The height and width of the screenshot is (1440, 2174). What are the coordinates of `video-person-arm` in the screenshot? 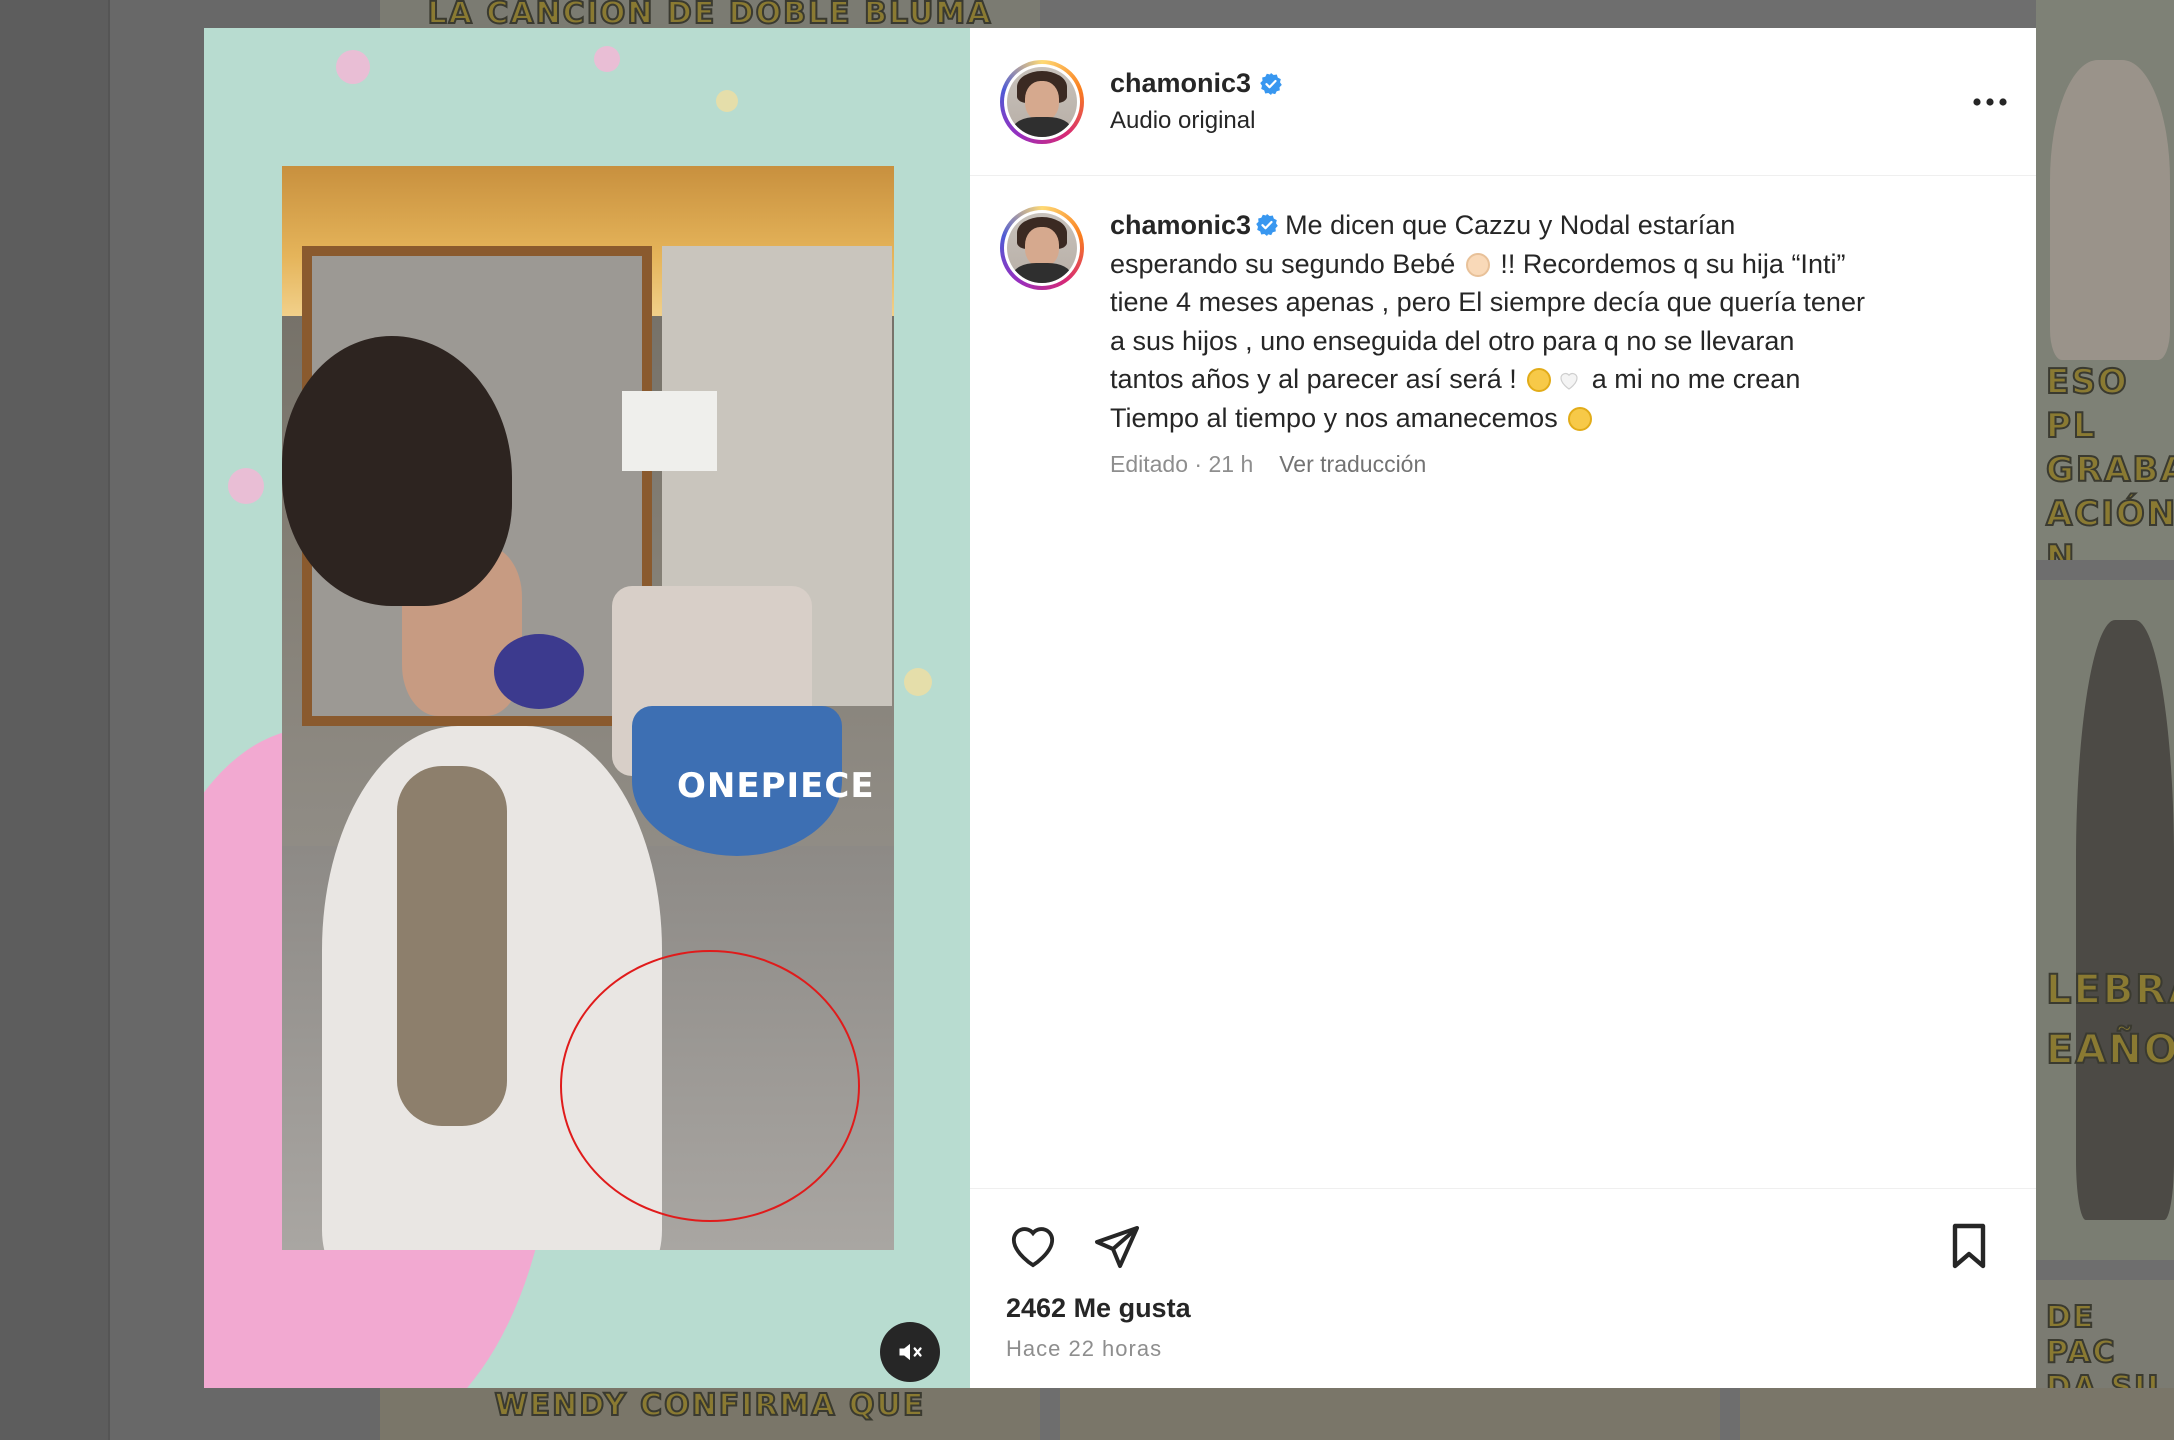 It's located at (452, 946).